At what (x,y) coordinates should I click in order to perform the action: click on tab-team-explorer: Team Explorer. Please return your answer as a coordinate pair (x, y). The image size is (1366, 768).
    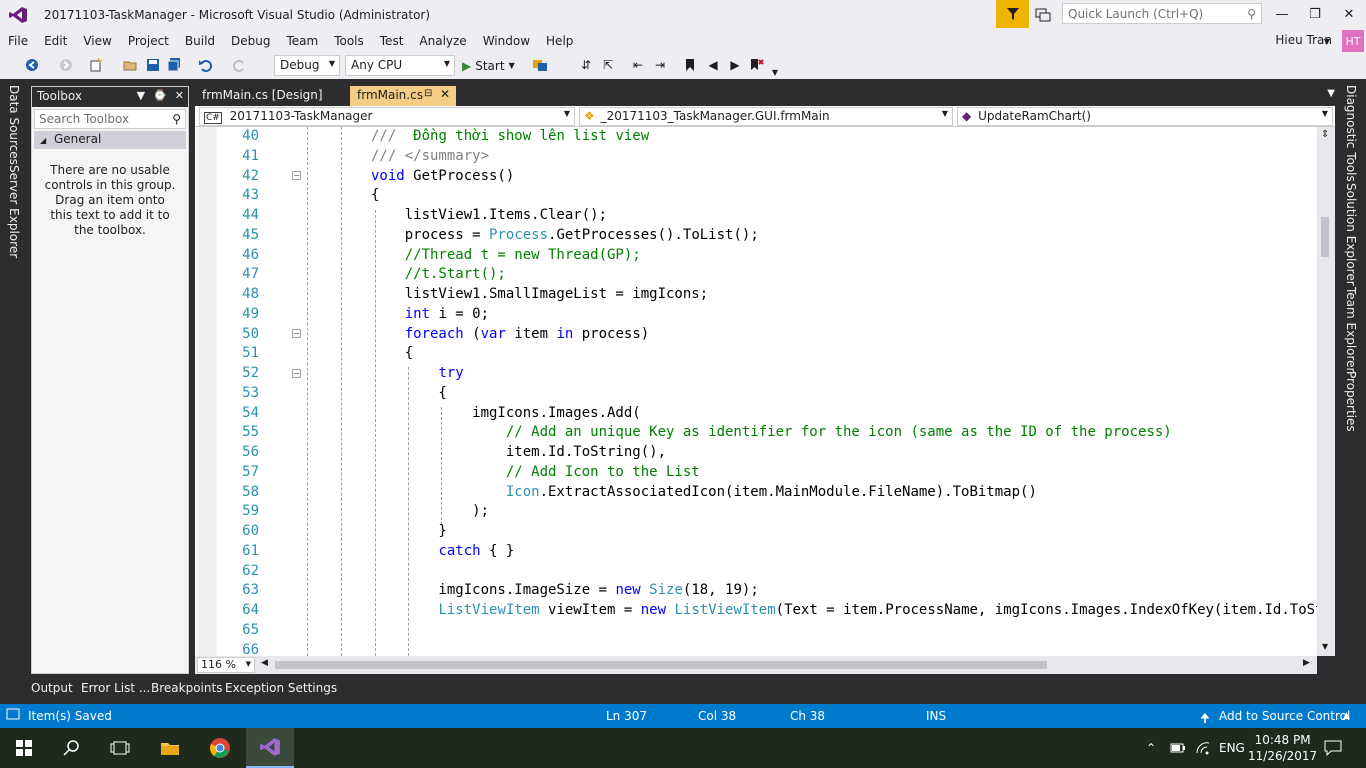
    Looking at the image, I should click on (1351, 330).